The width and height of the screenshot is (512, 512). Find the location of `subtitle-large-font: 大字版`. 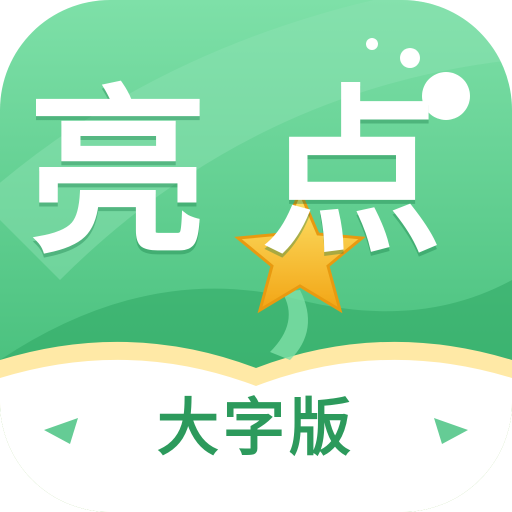

subtitle-large-font: 大字版 is located at coordinates (255, 427).